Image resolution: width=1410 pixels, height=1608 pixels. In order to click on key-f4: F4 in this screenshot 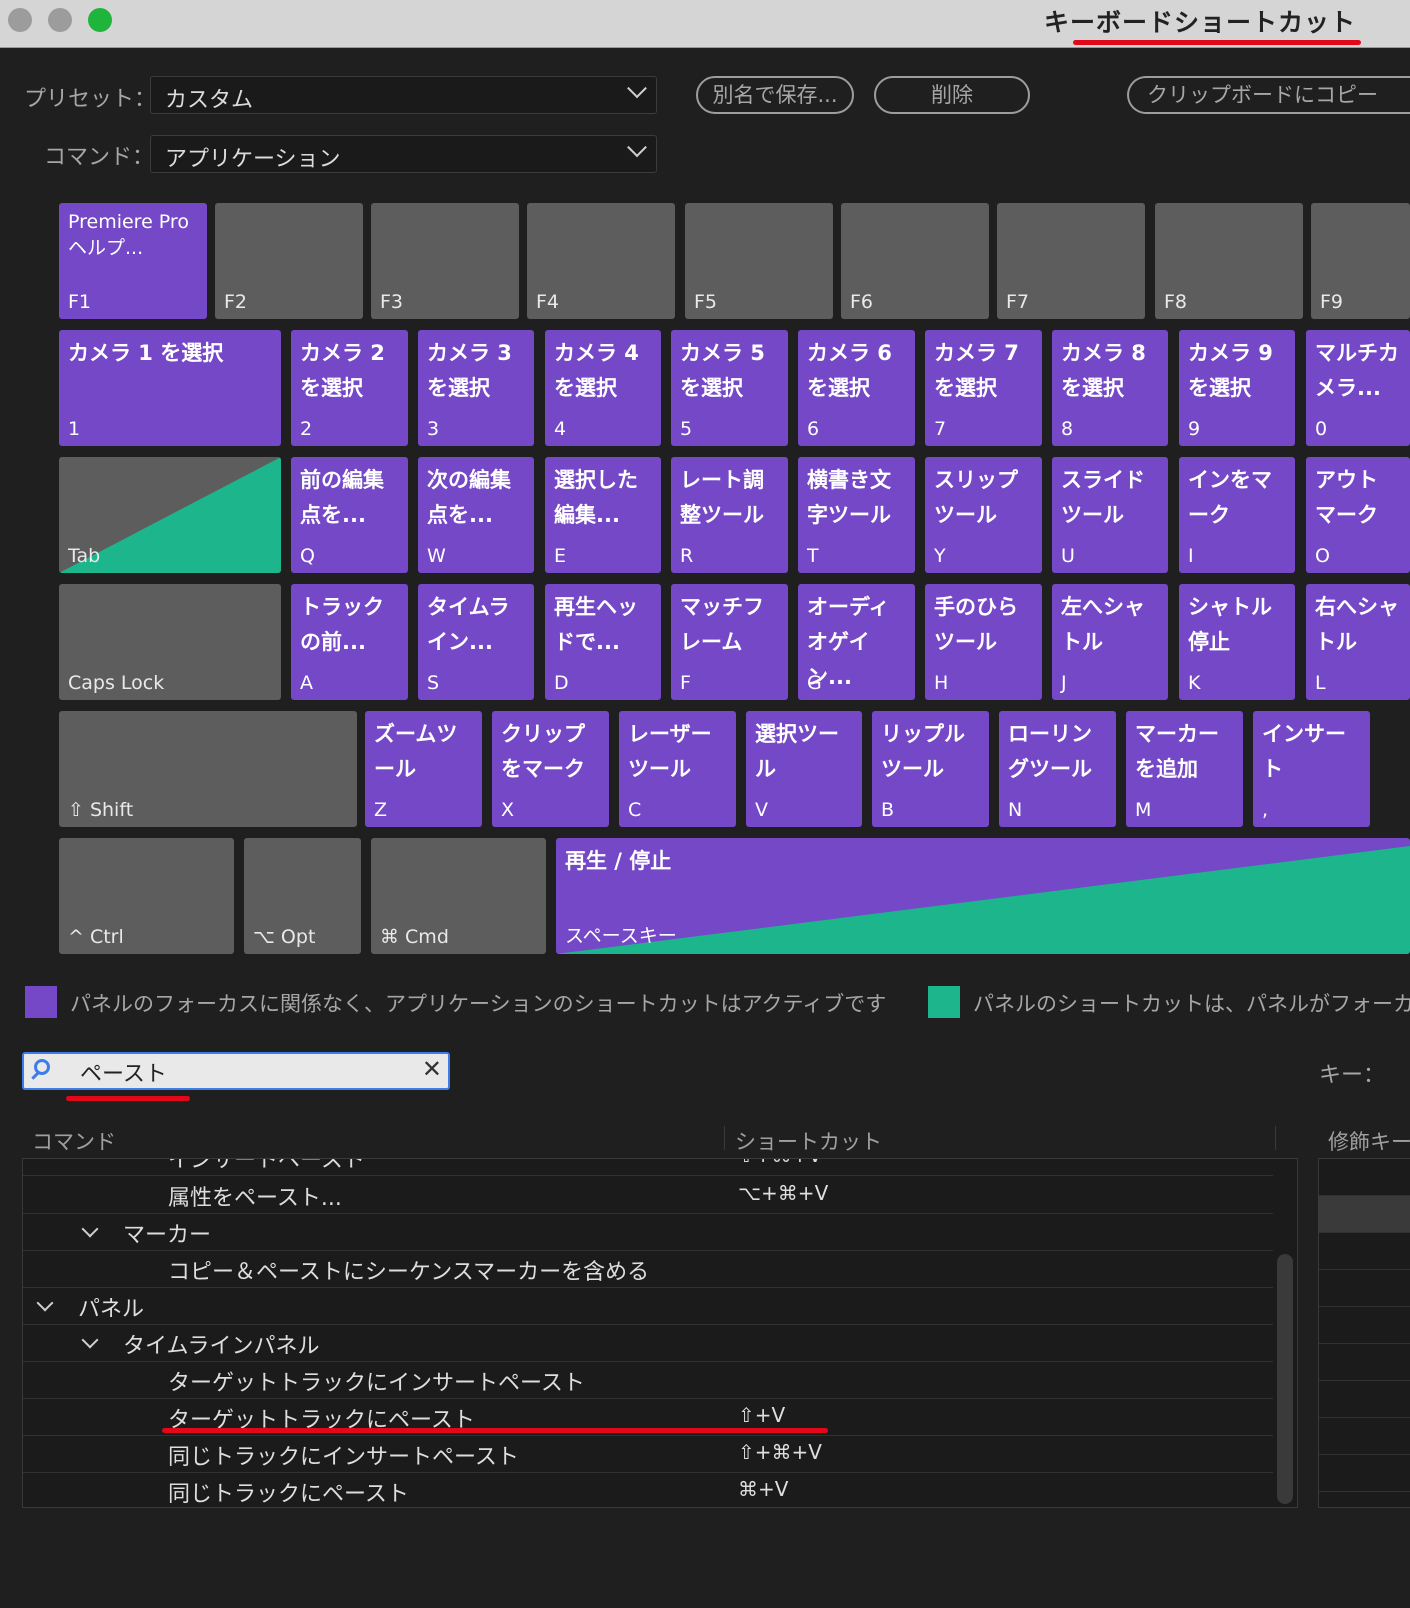, I will do `click(601, 261)`.